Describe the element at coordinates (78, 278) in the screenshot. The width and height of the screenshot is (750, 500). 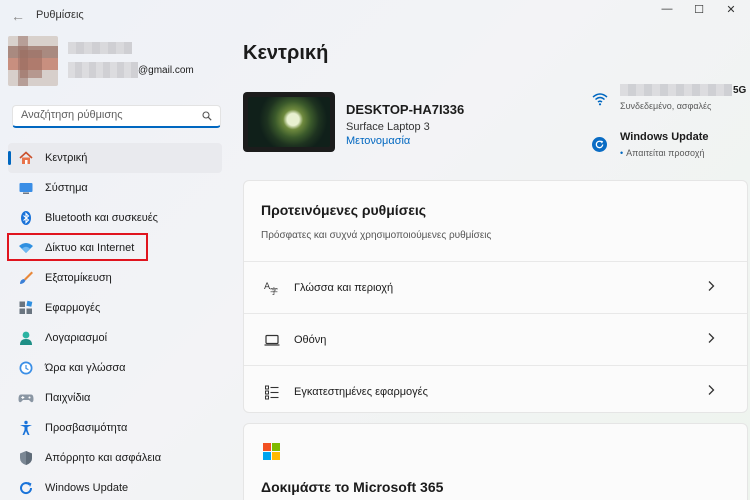
I see `sidebar-item-label: Εξατομίκευση` at that location.